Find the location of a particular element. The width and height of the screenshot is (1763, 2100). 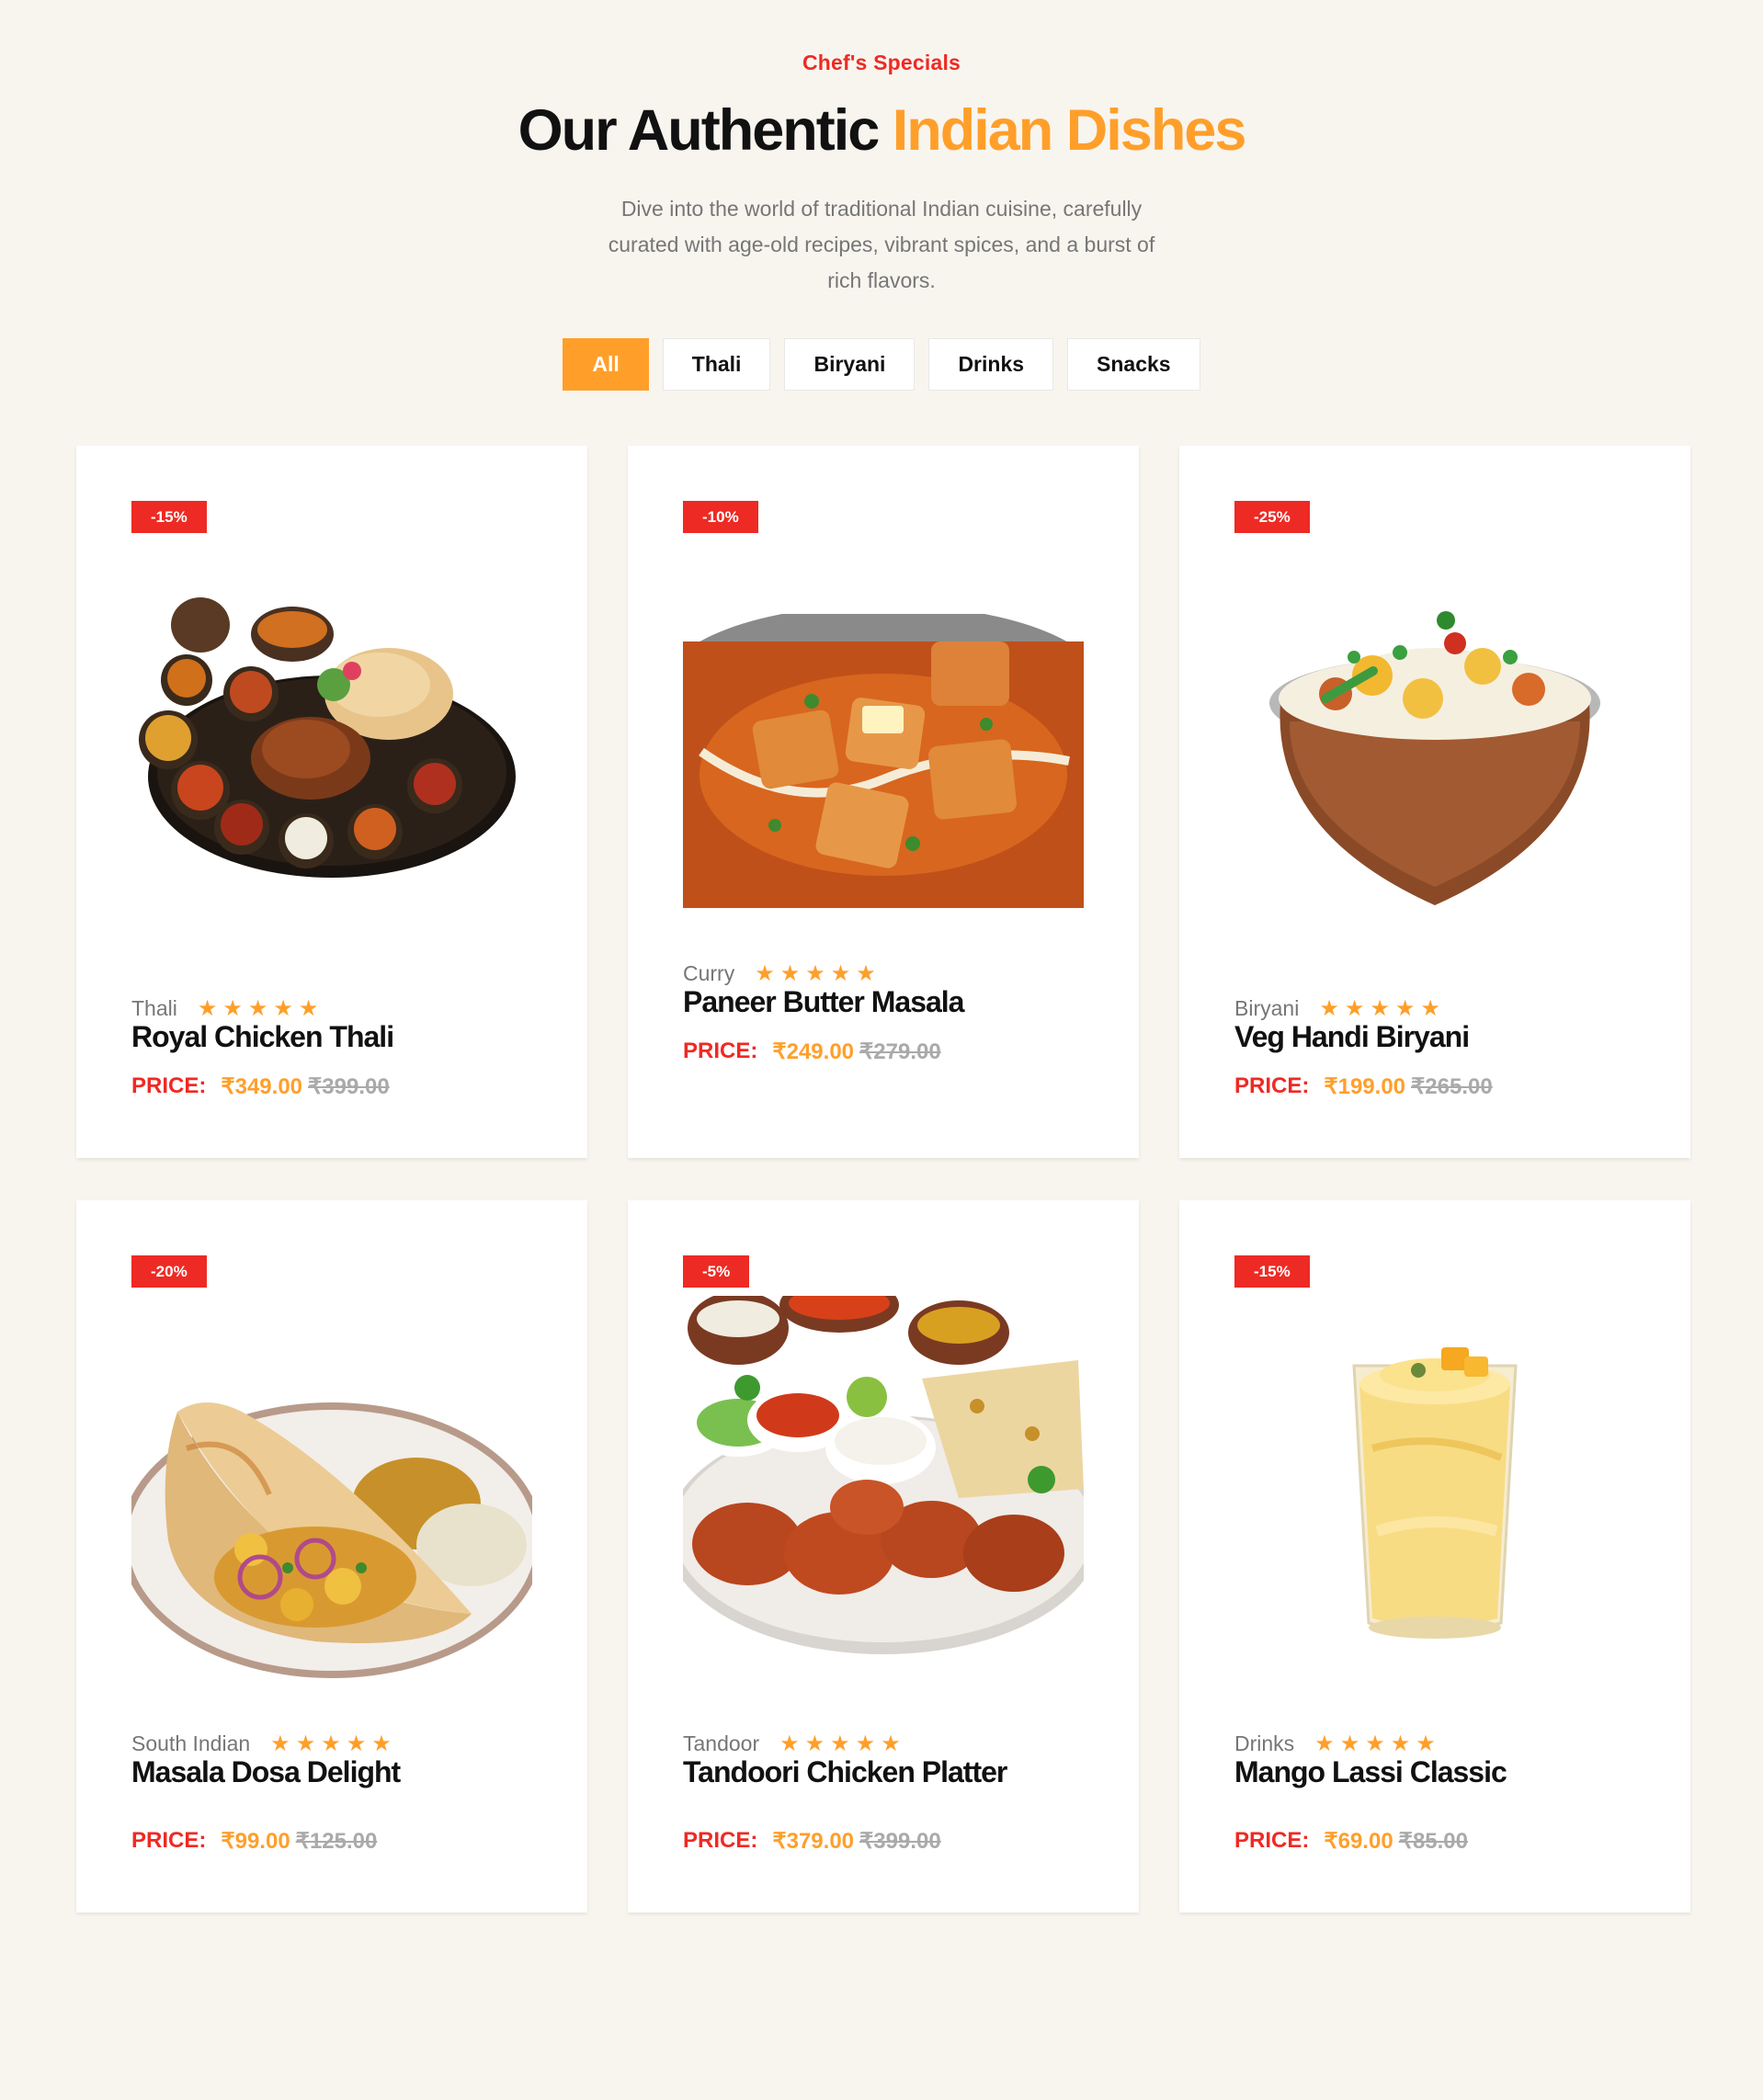

discount-badge: -5% is located at coordinates (717, 1271).